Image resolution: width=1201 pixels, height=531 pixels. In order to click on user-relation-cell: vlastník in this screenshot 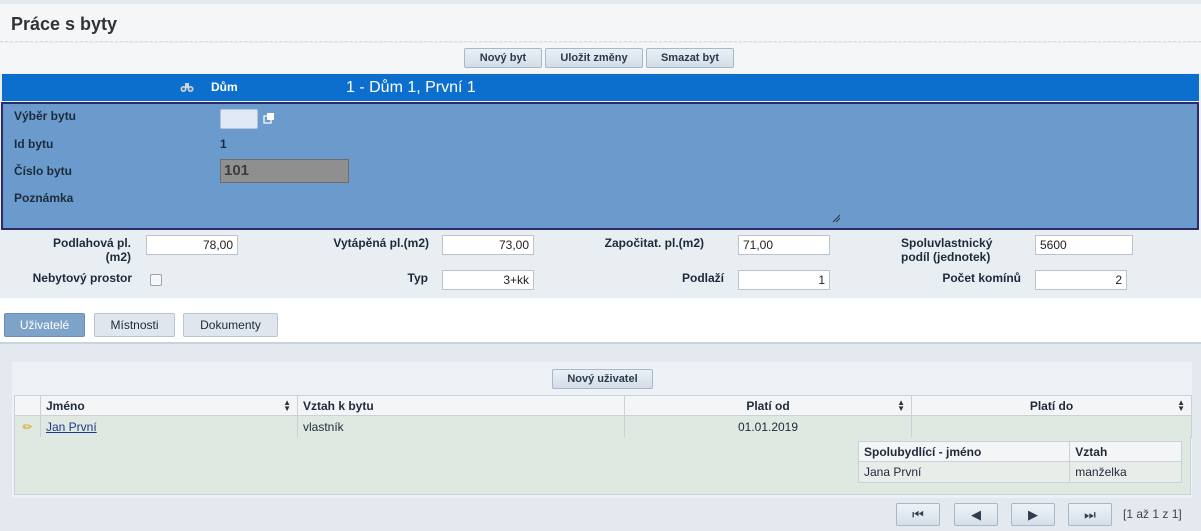, I will do `click(461, 426)`.